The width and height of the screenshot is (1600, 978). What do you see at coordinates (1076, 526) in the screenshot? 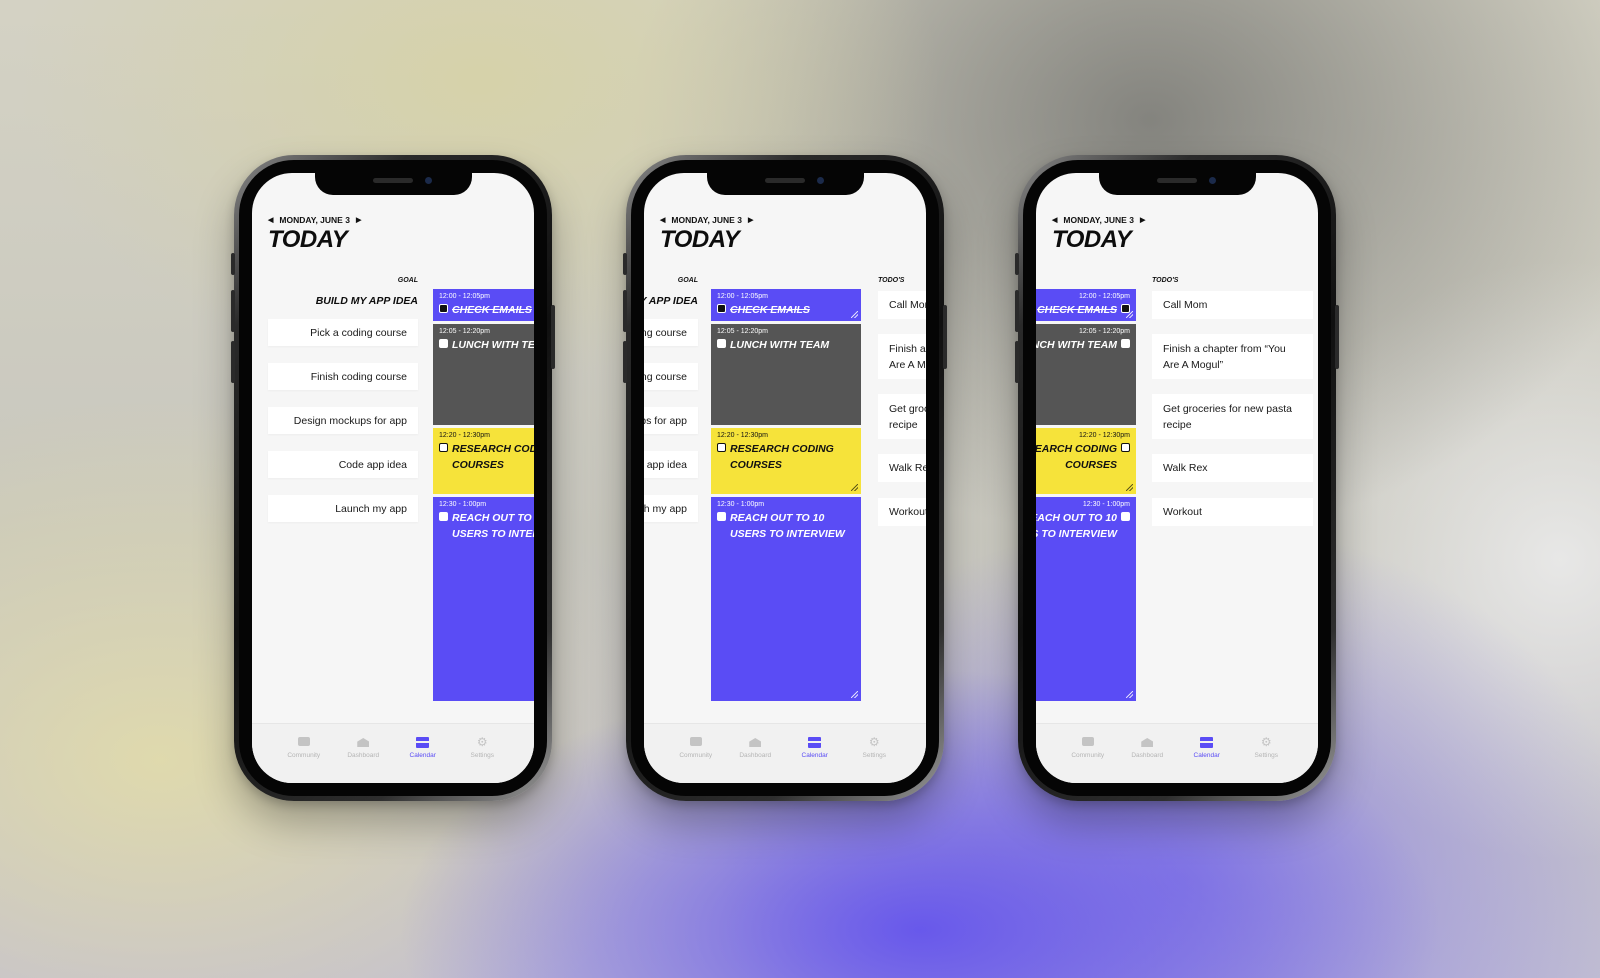
I see `event-title: REACH OUT TO 10 USERS TO INTERVIEW` at bounding box center [1076, 526].